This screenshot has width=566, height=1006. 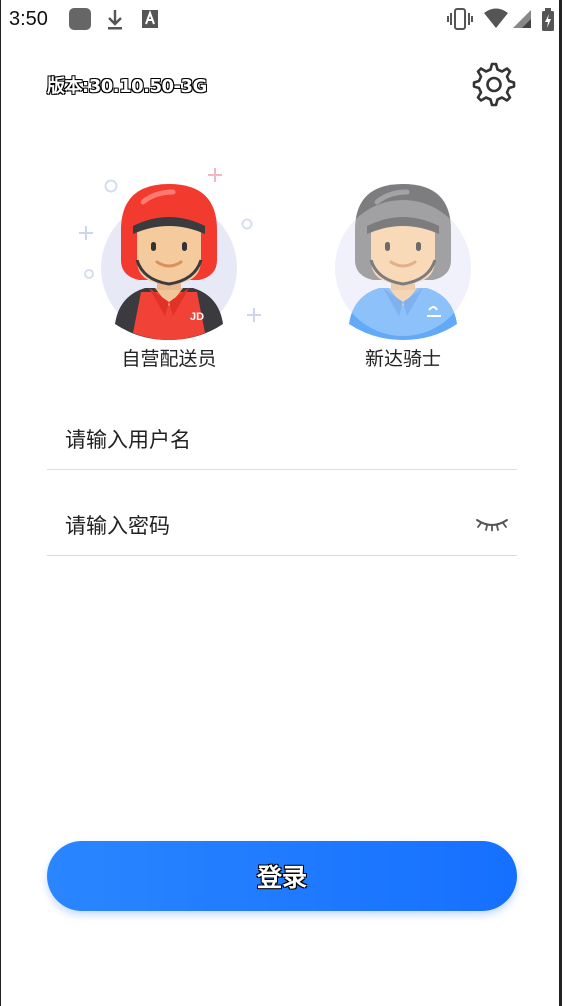 What do you see at coordinates (492, 527) in the screenshot?
I see `eye-closed-icon` at bounding box center [492, 527].